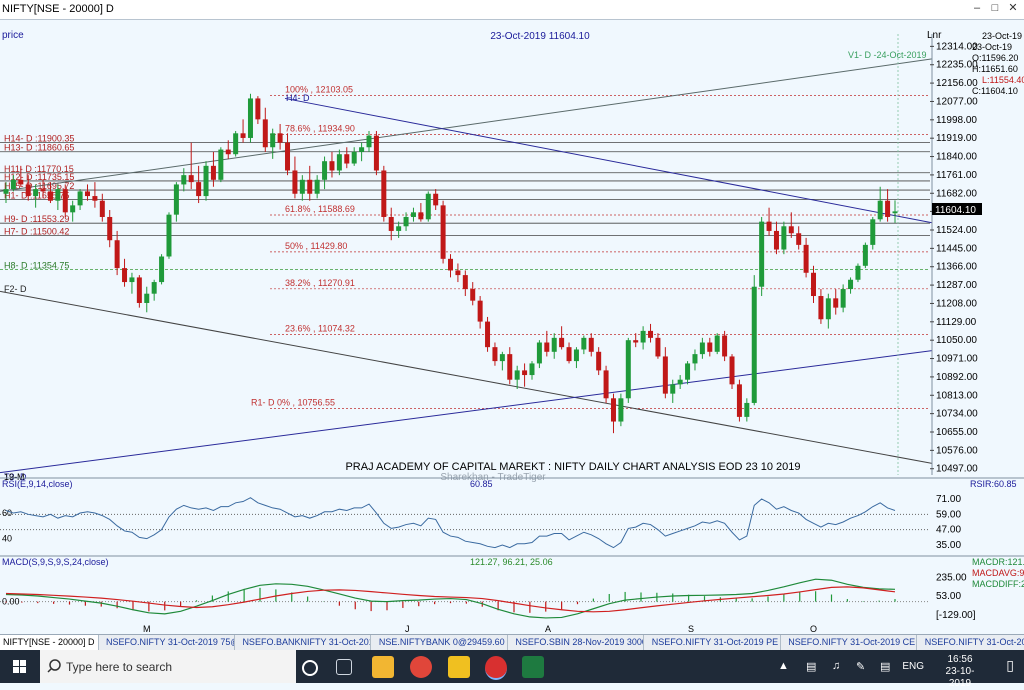 The height and width of the screenshot is (690, 1024). I want to click on language-indicator: ENG, so click(913, 666).